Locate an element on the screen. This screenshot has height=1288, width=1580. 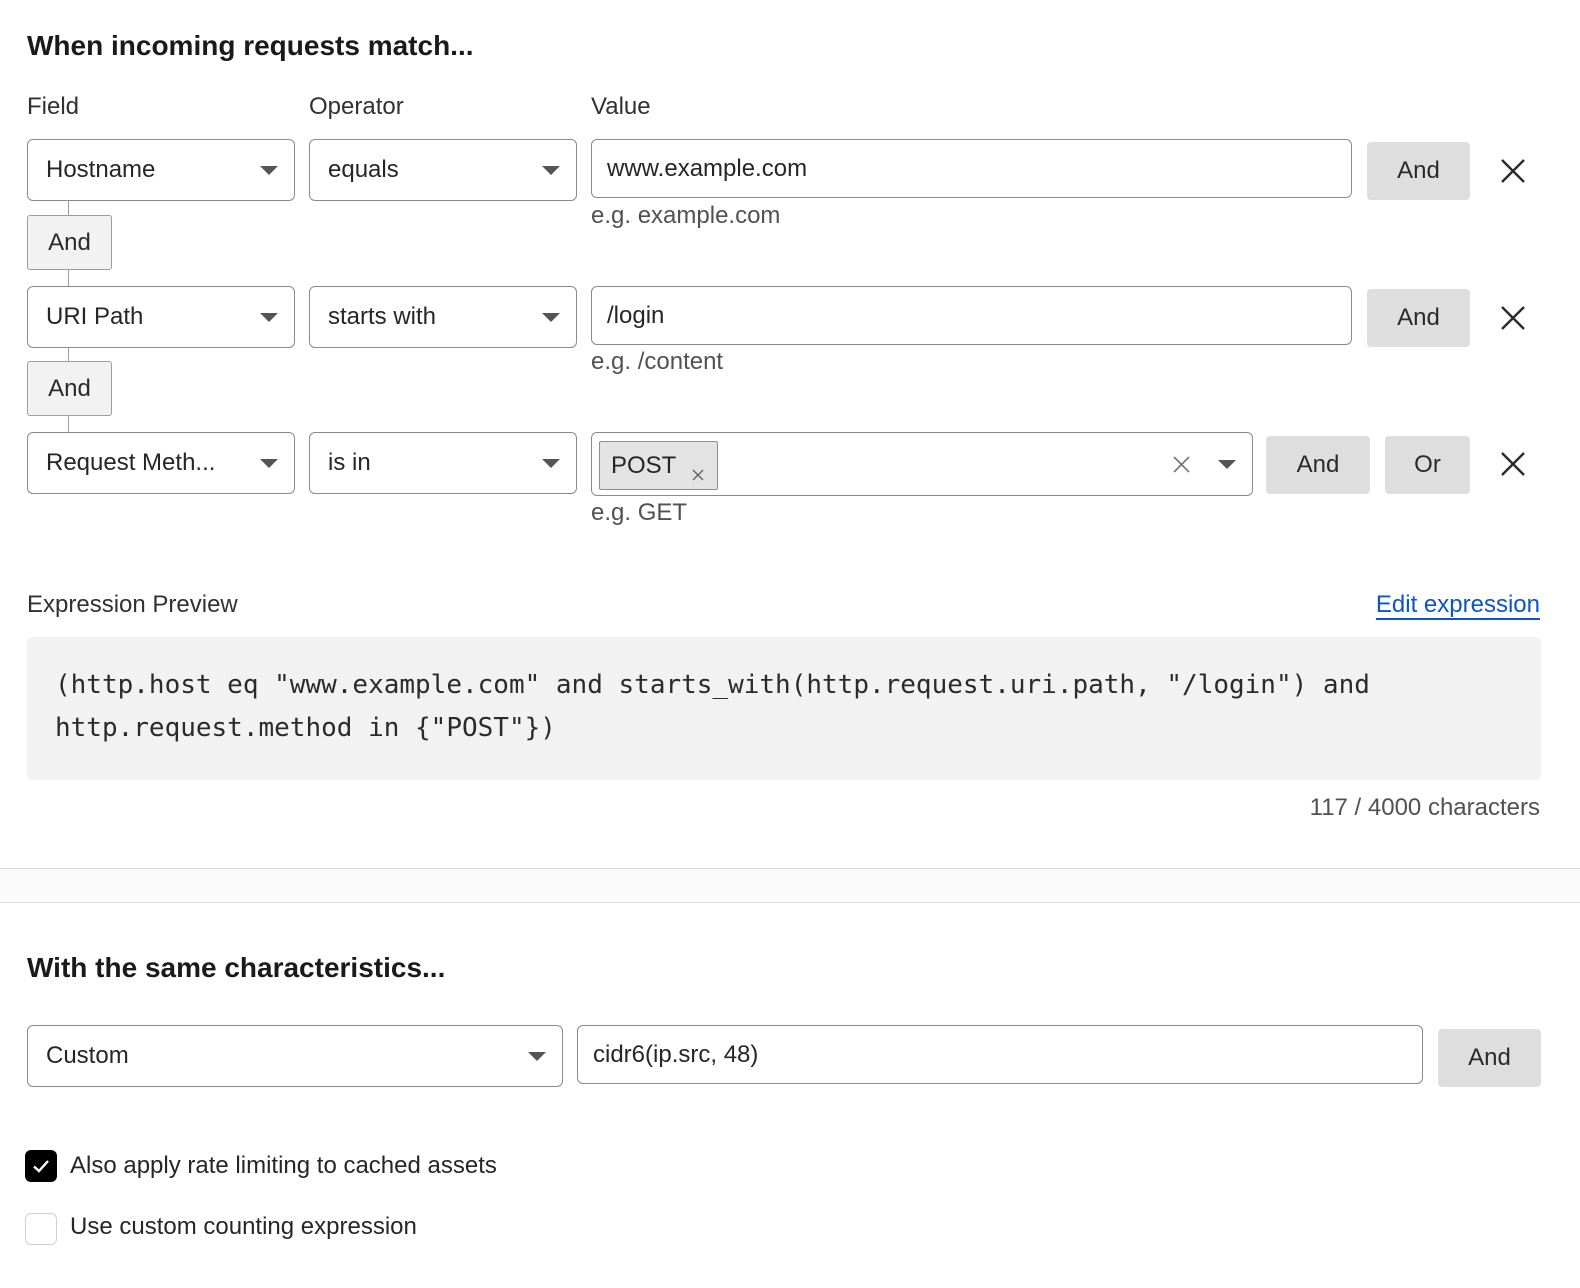
and-button-row3: And is located at coordinates (1318, 465).